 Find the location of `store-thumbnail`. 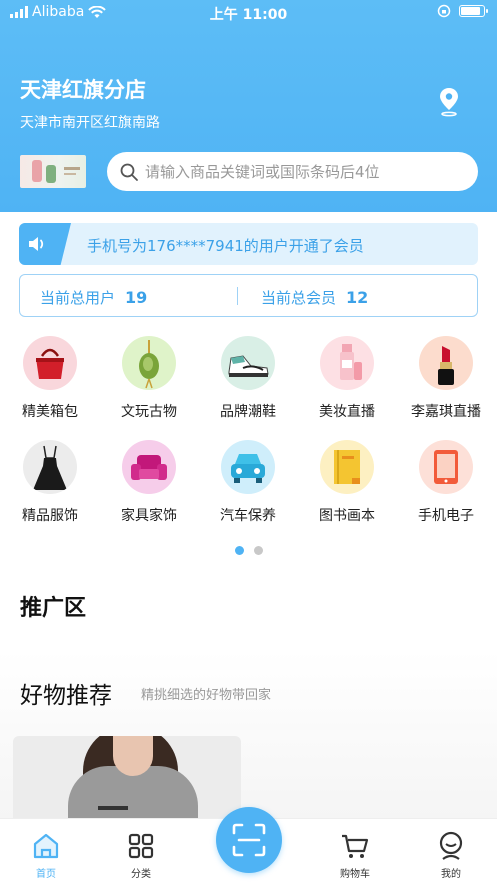

store-thumbnail is located at coordinates (53, 171).